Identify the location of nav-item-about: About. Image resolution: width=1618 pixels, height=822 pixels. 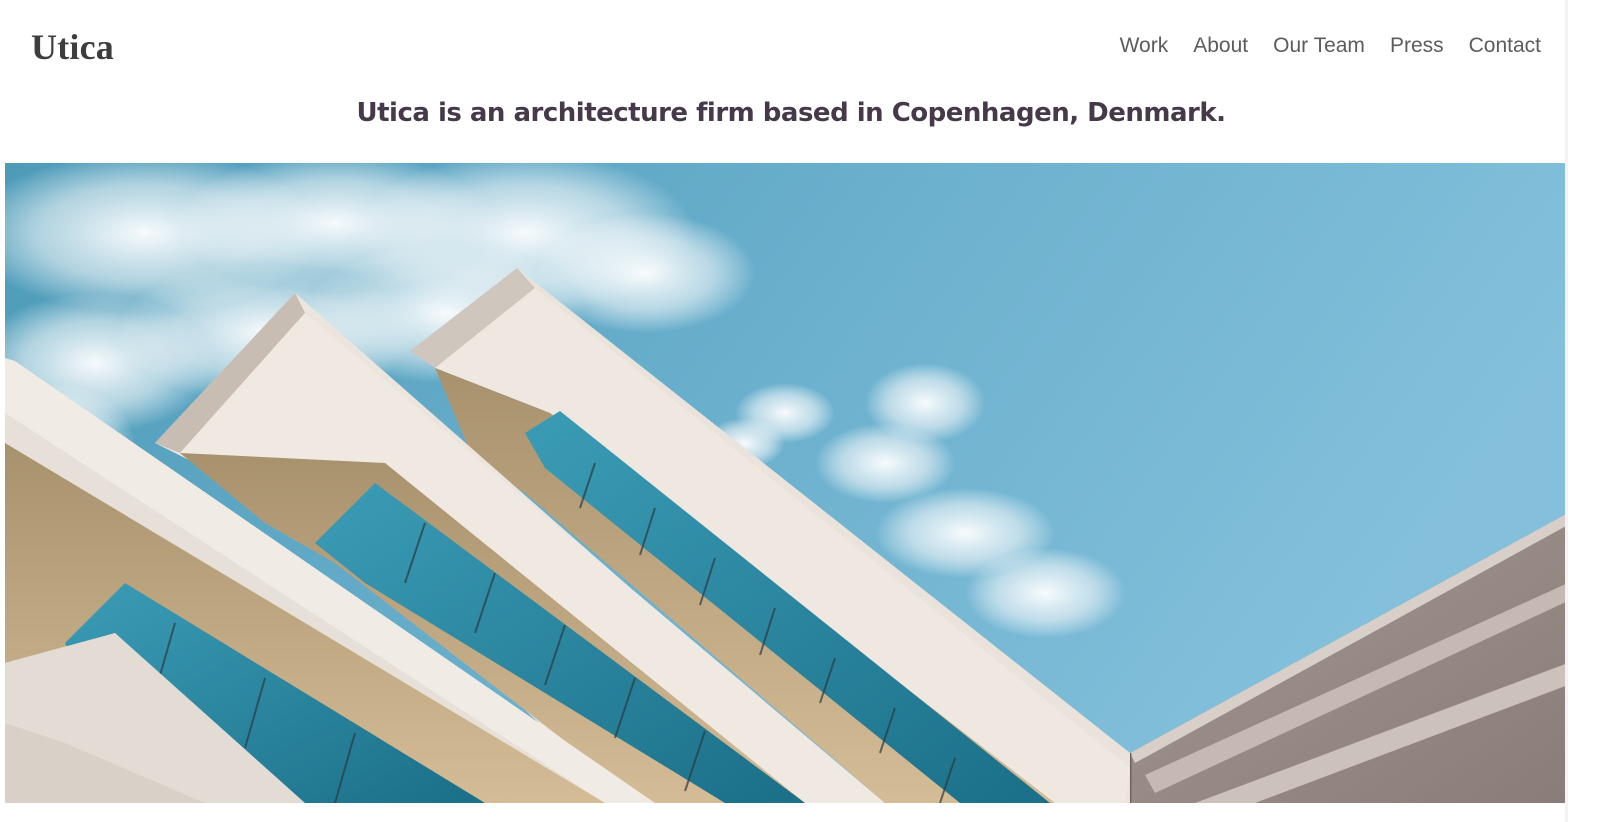
(1220, 46).